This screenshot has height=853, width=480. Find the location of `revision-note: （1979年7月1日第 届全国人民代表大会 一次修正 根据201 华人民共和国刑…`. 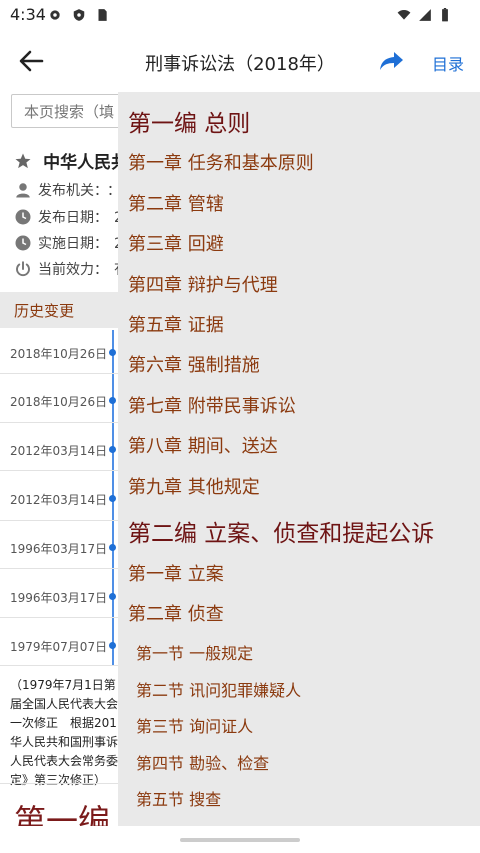

revision-note: （1979年7月1日第 届全国人民代表大会 一次修正 根据201 华人民共和国刑… is located at coordinates (64, 733).